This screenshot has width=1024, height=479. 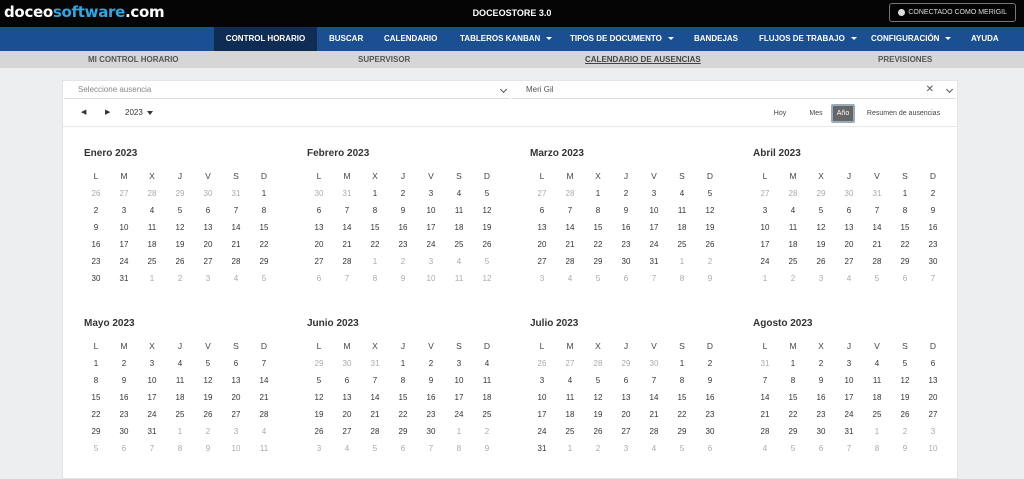 I want to click on day-cell: 2, so click(x=431, y=363).